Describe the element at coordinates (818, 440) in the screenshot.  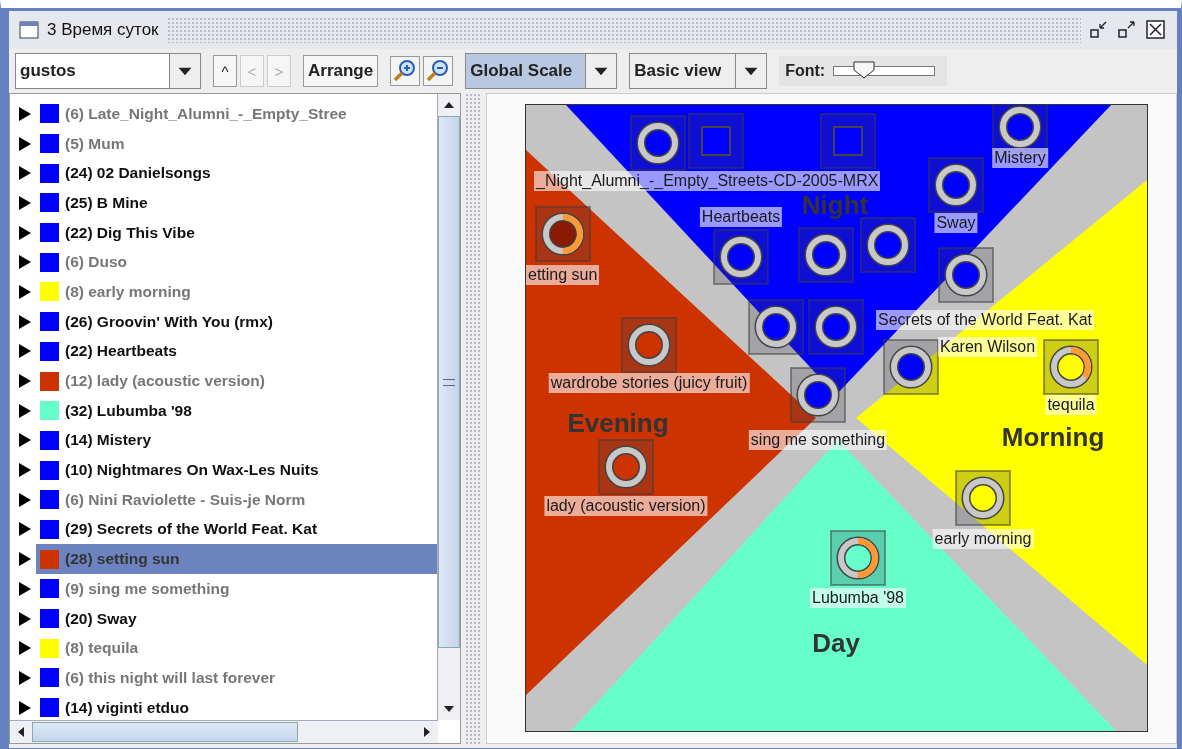
I see `song-label: sing me something` at that location.